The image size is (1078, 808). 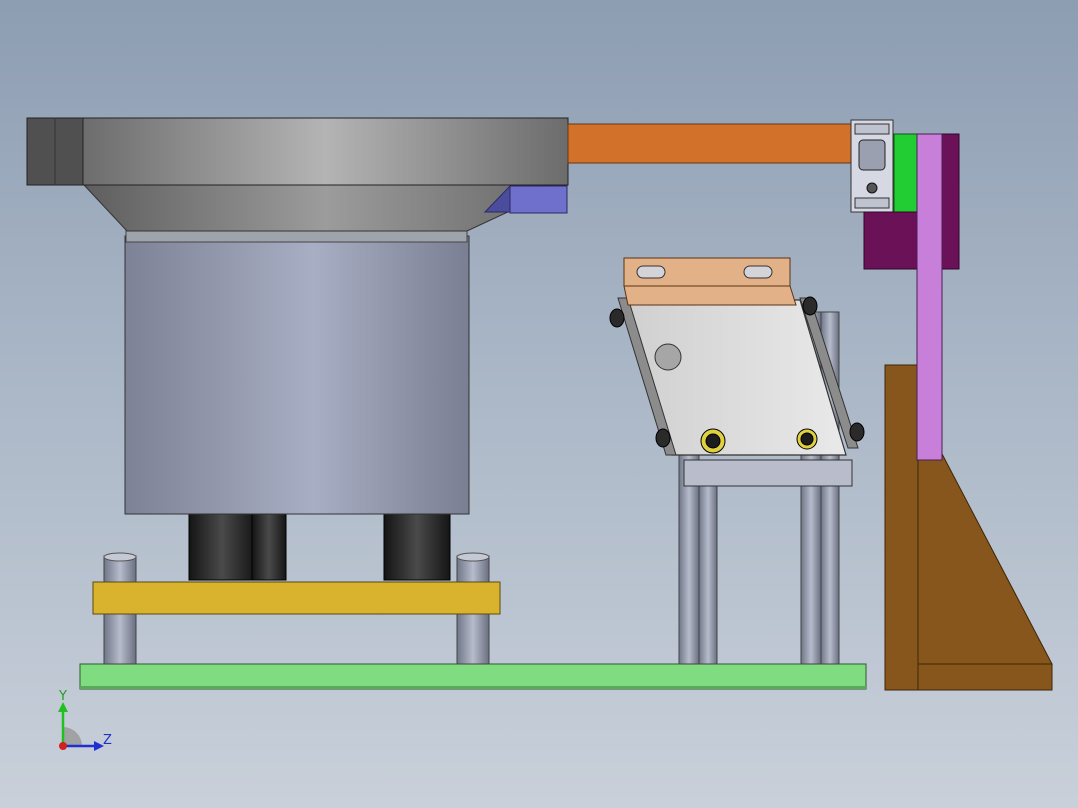 I want to click on green-block, so click(x=906, y=174).